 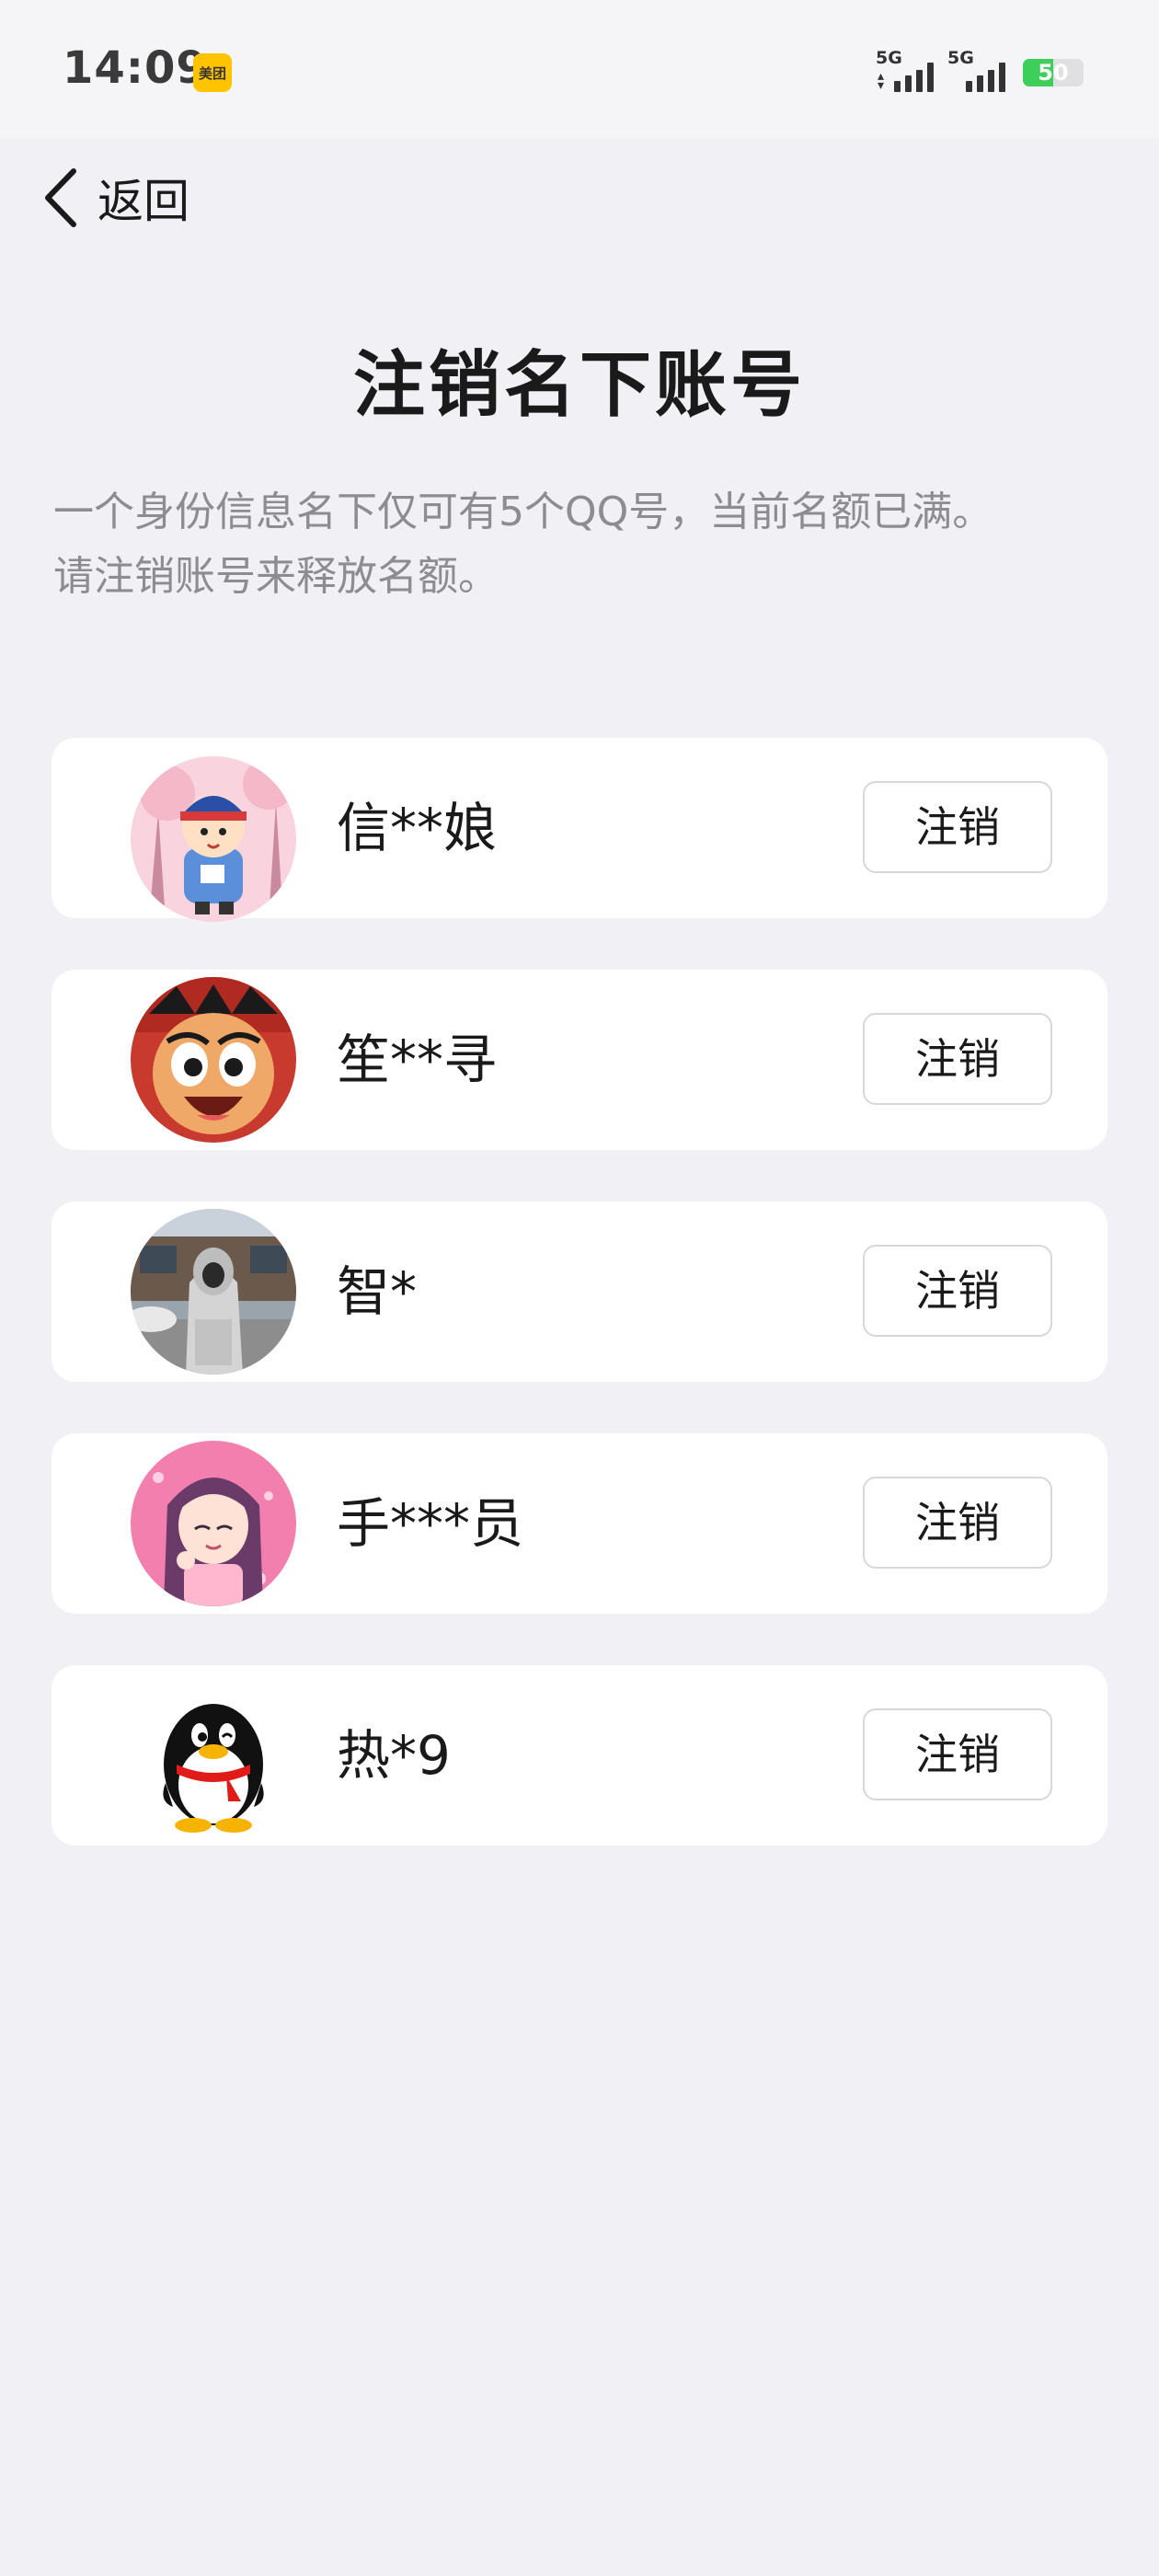 I want to click on account-card: 手***员 注销, so click(x=579, y=1523).